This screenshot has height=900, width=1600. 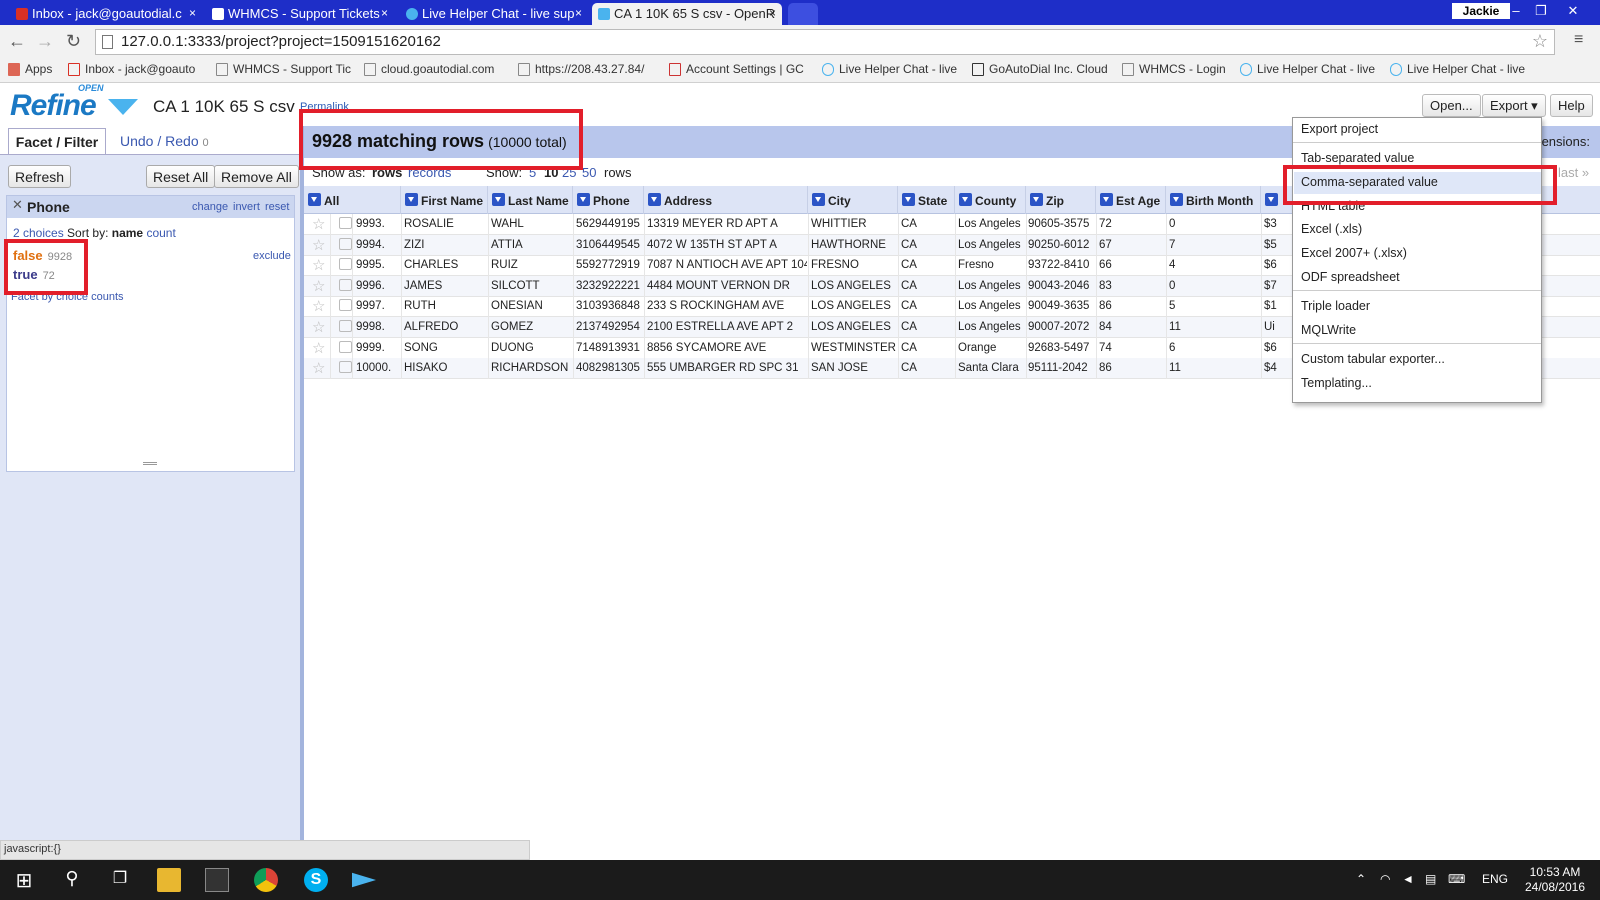 I want to click on column-header-county: County, so click(x=990, y=200).